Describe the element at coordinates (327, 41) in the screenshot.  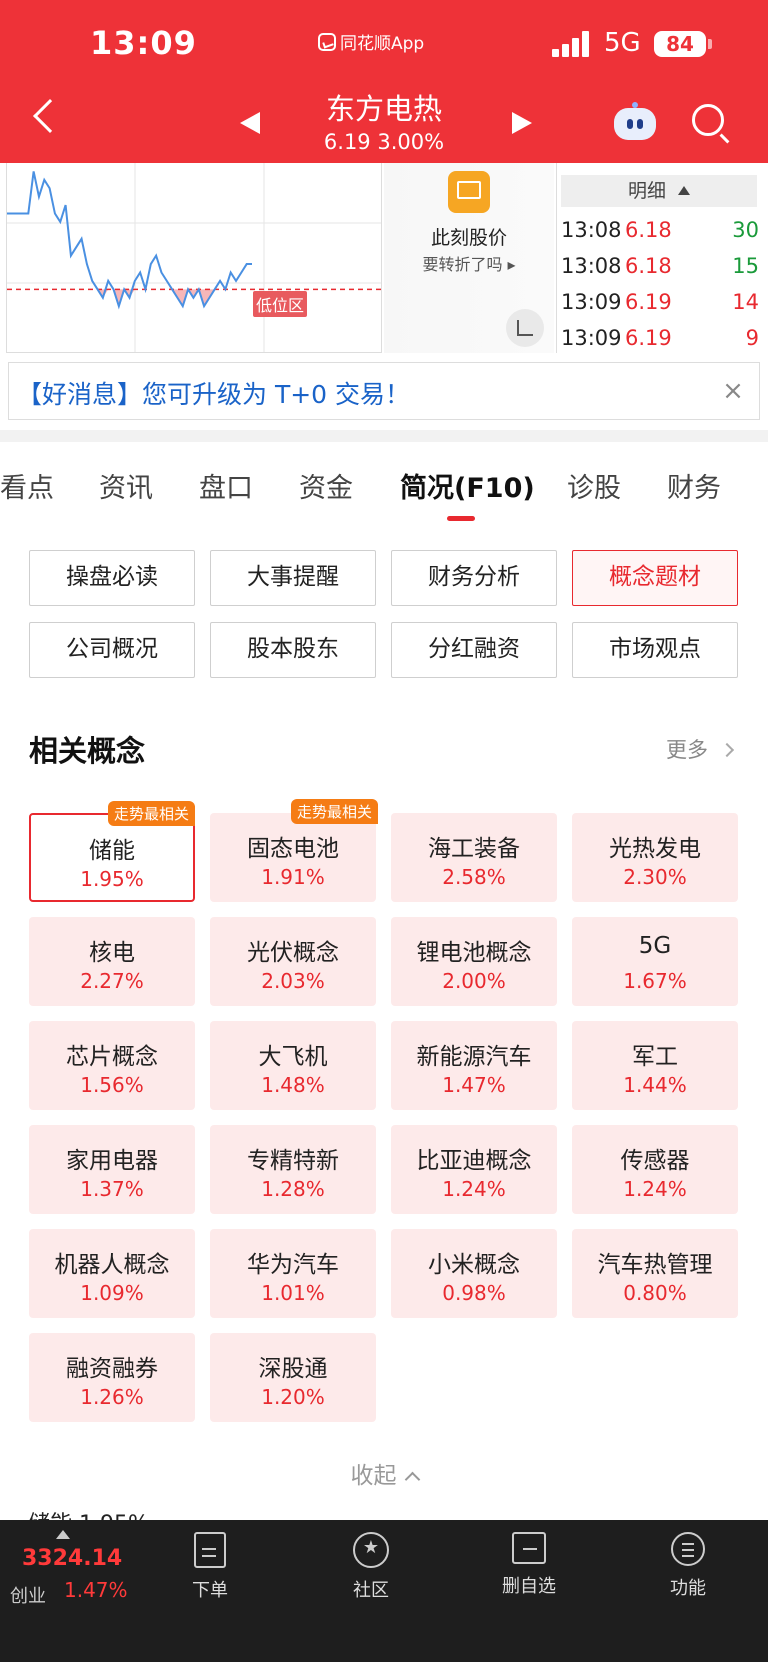
I see `app-logo-icon` at that location.